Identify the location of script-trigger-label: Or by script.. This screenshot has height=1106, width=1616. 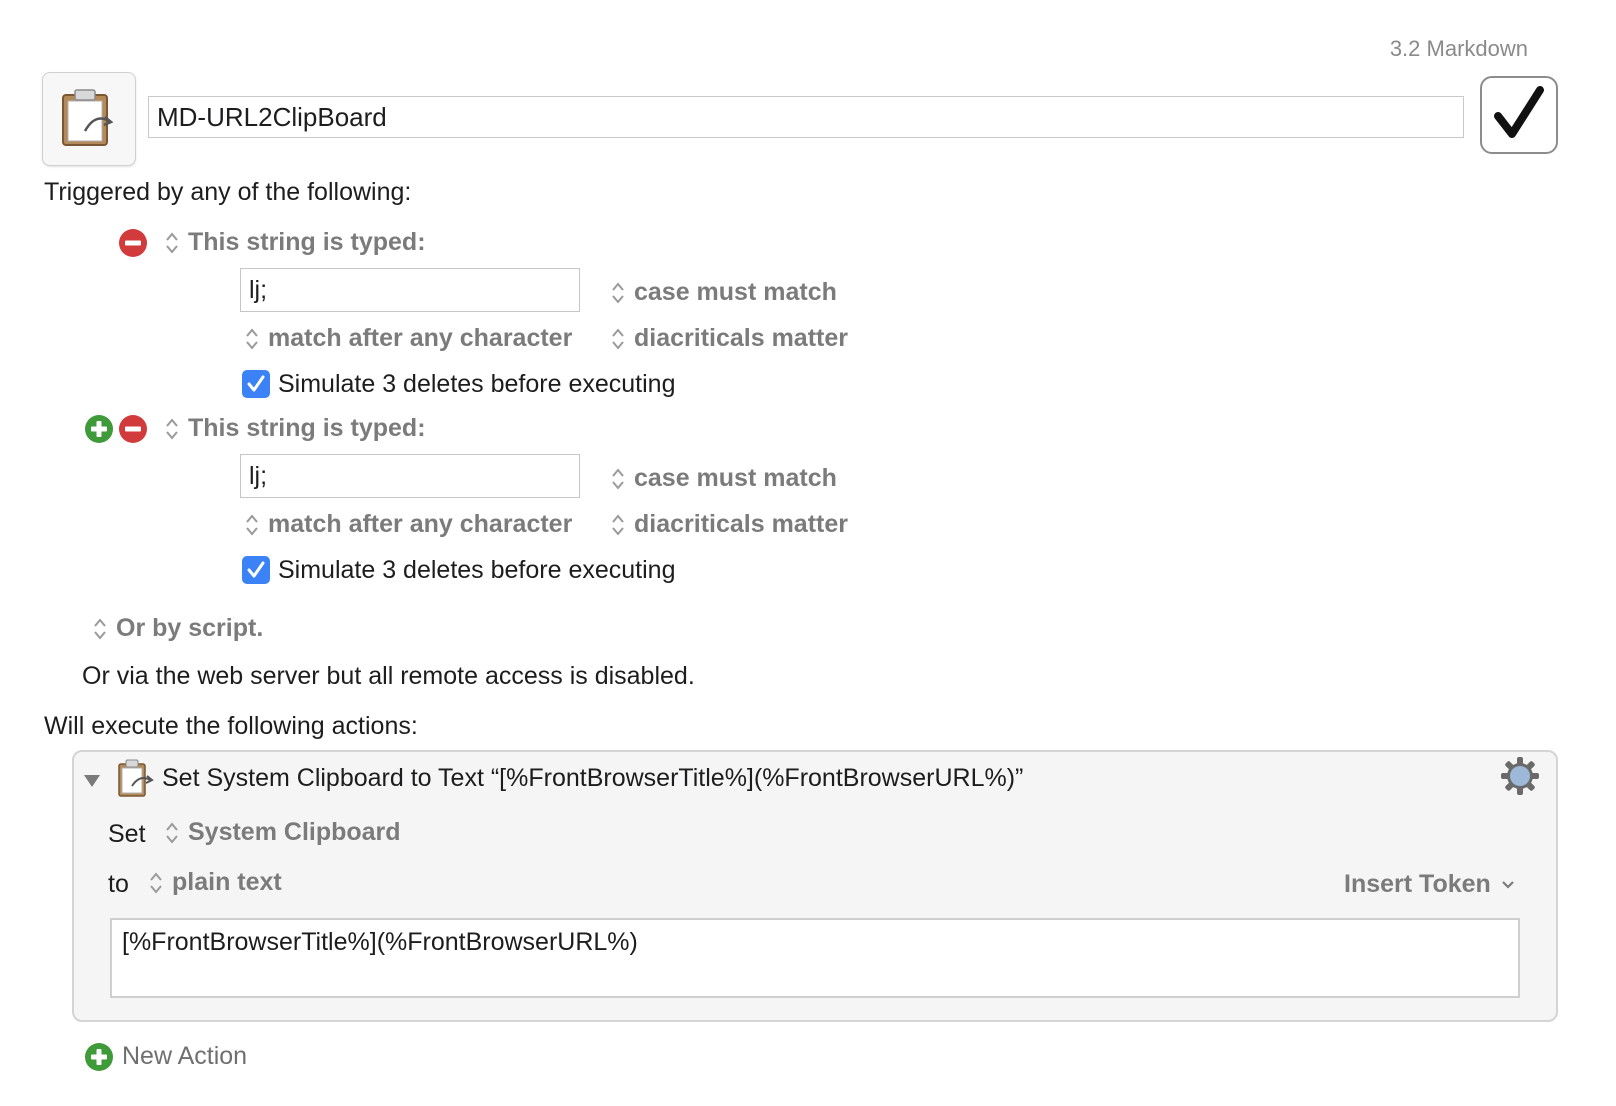
(190, 628).